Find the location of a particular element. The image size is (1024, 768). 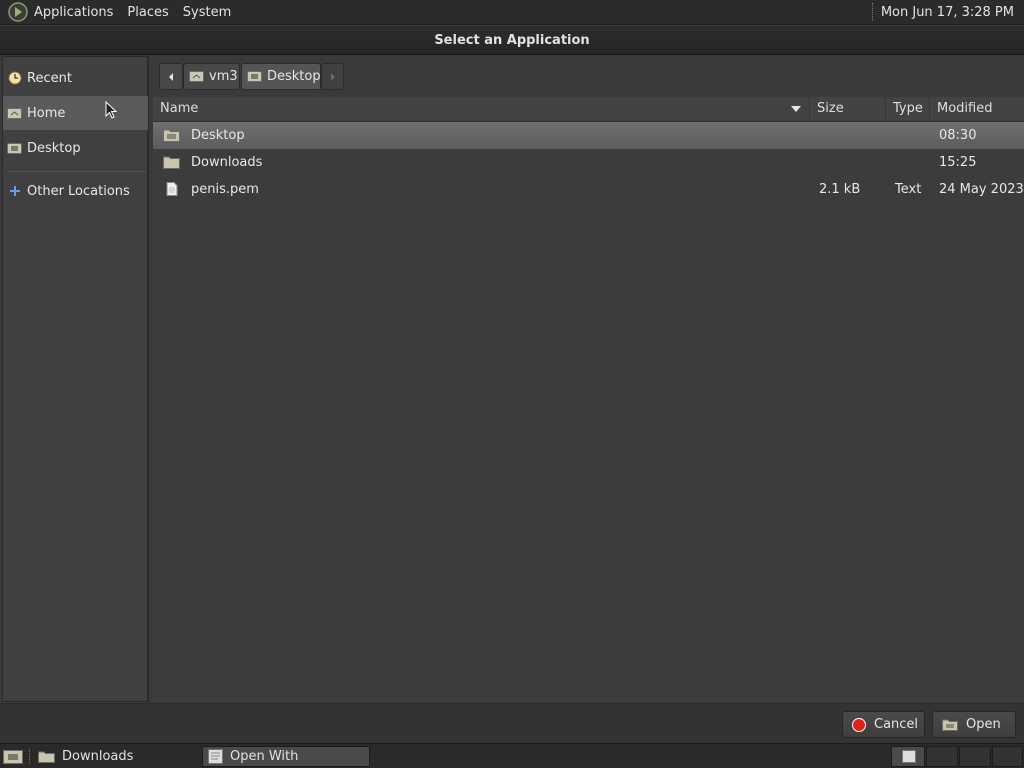

path-crumb-desktop: Desktop is located at coordinates (281, 76).